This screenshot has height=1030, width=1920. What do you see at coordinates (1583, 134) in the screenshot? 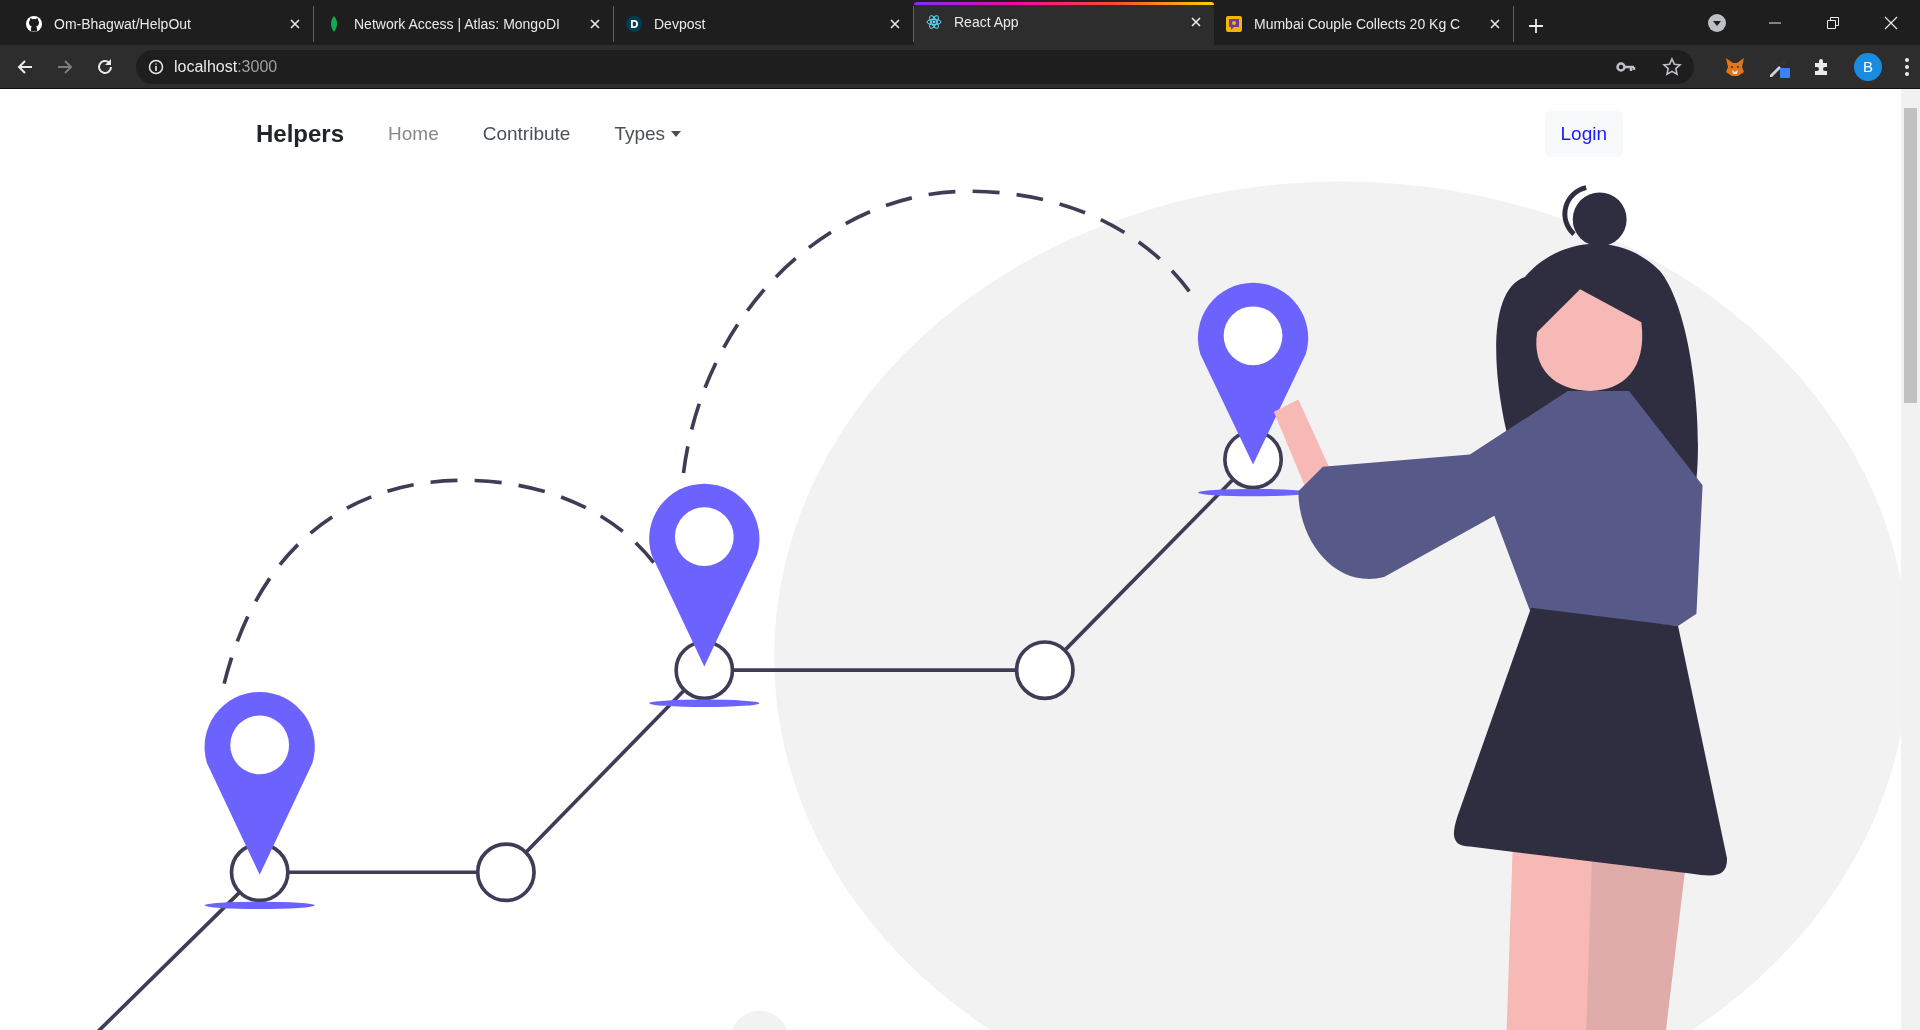
I see `login-button: Login` at bounding box center [1583, 134].